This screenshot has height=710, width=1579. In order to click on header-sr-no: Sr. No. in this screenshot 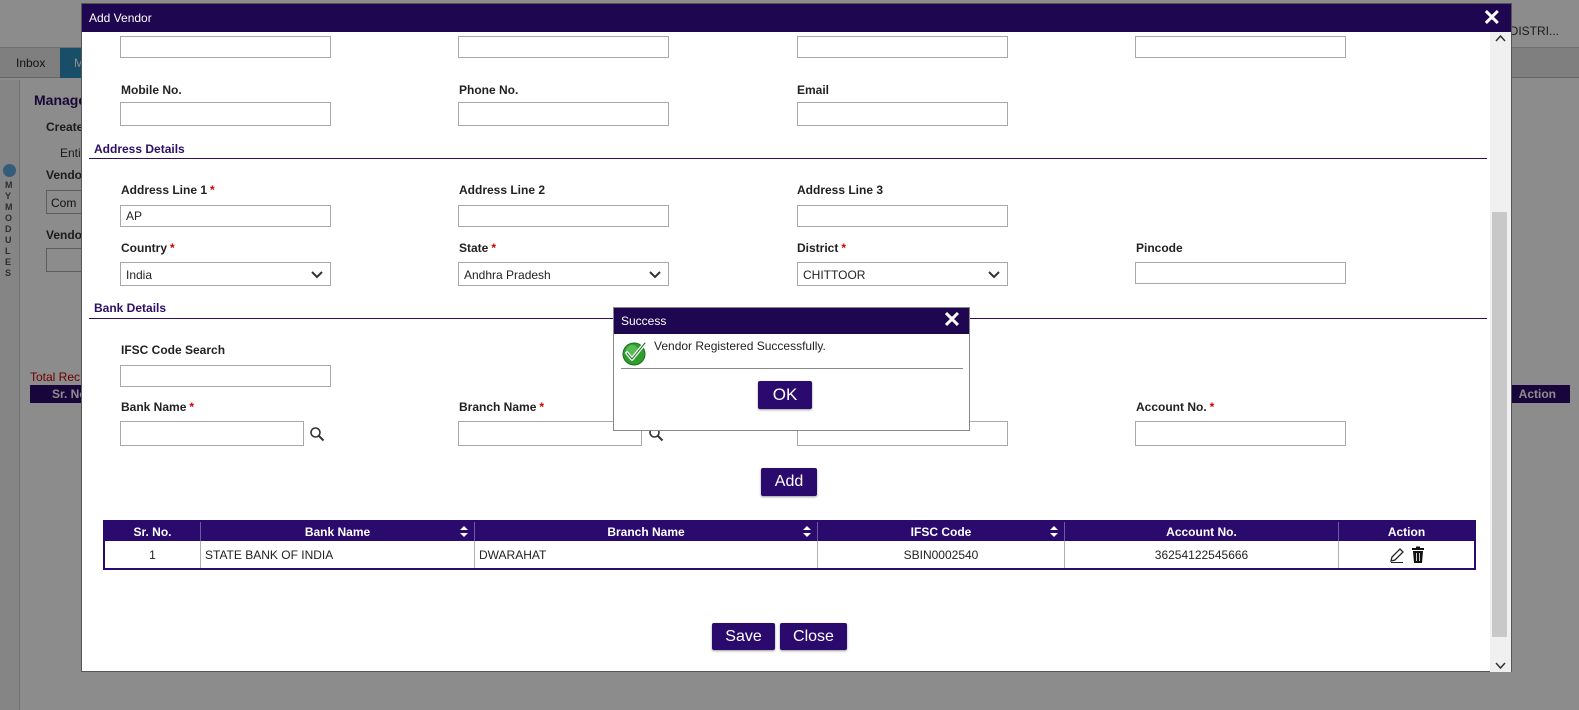, I will do `click(153, 531)`.